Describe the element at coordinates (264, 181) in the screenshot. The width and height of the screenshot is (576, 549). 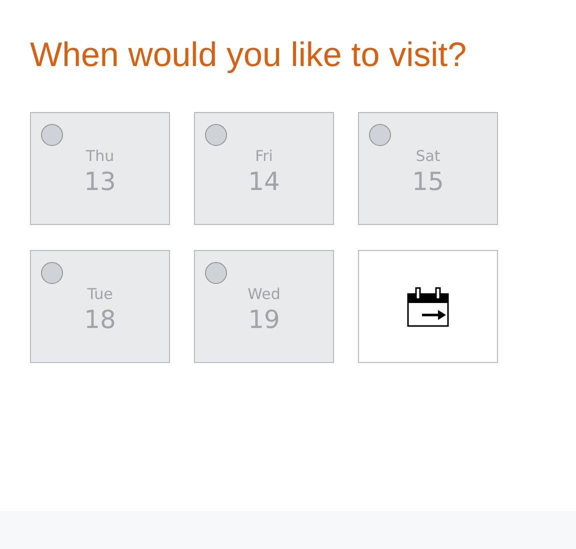
I see `date-label: 14` at that location.